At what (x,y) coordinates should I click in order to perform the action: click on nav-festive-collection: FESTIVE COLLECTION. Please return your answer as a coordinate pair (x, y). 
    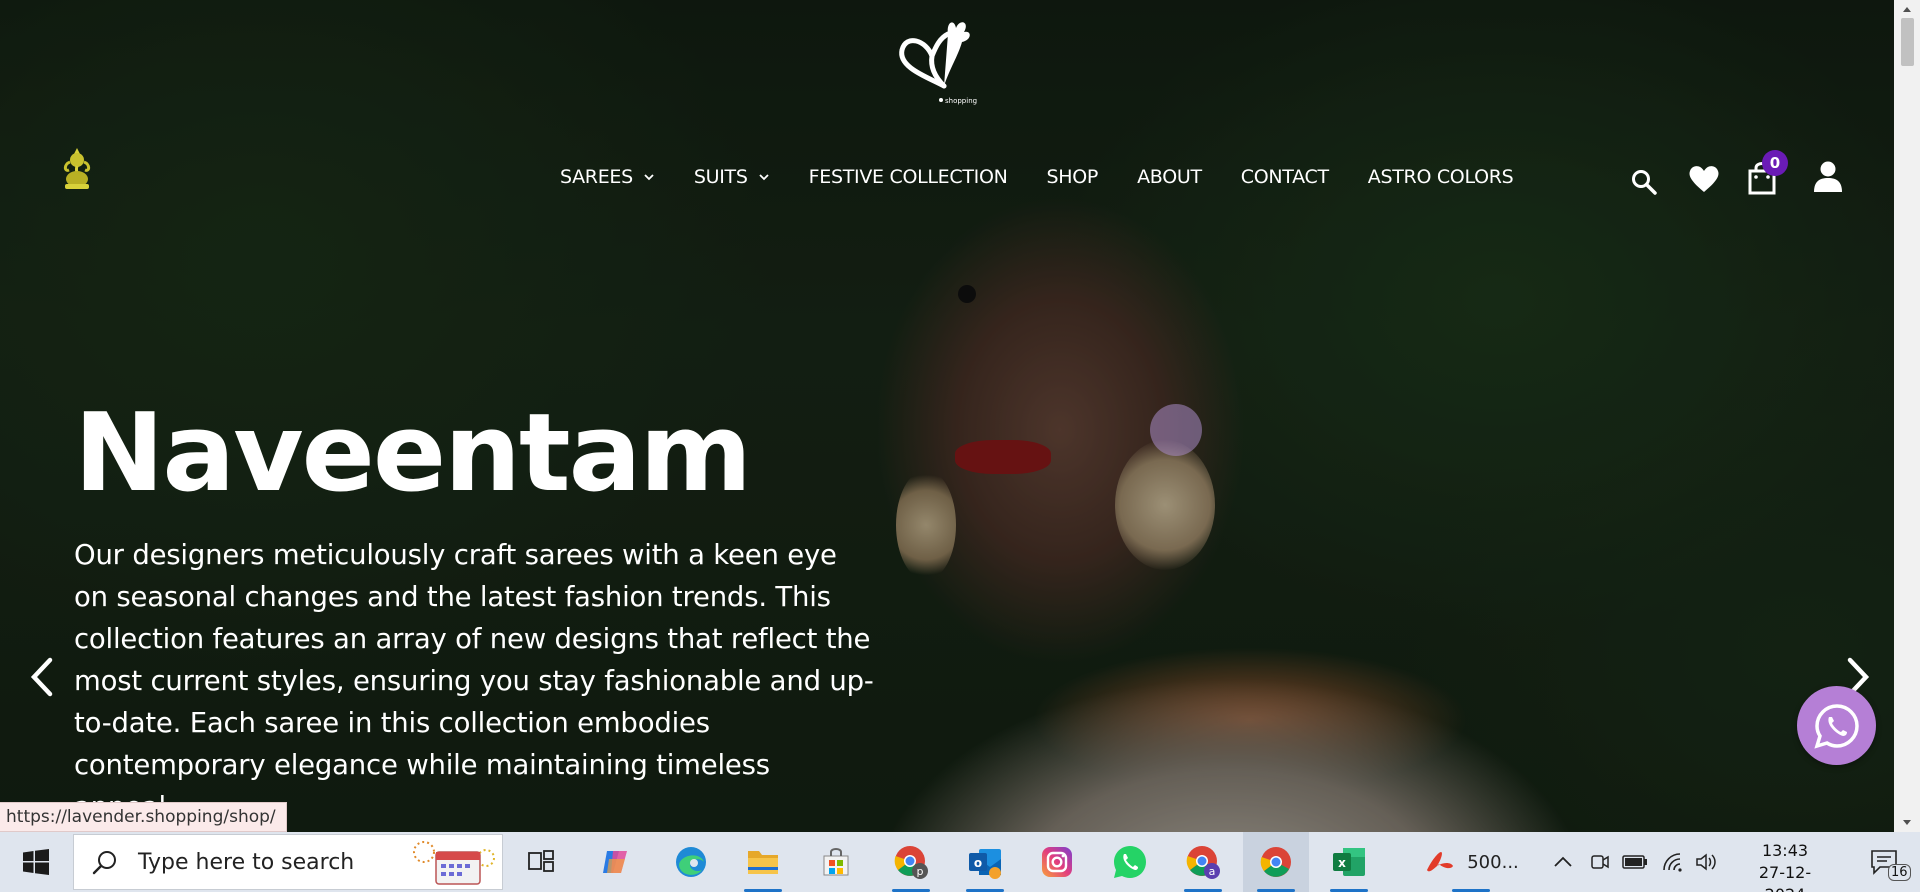
    Looking at the image, I should click on (908, 177).